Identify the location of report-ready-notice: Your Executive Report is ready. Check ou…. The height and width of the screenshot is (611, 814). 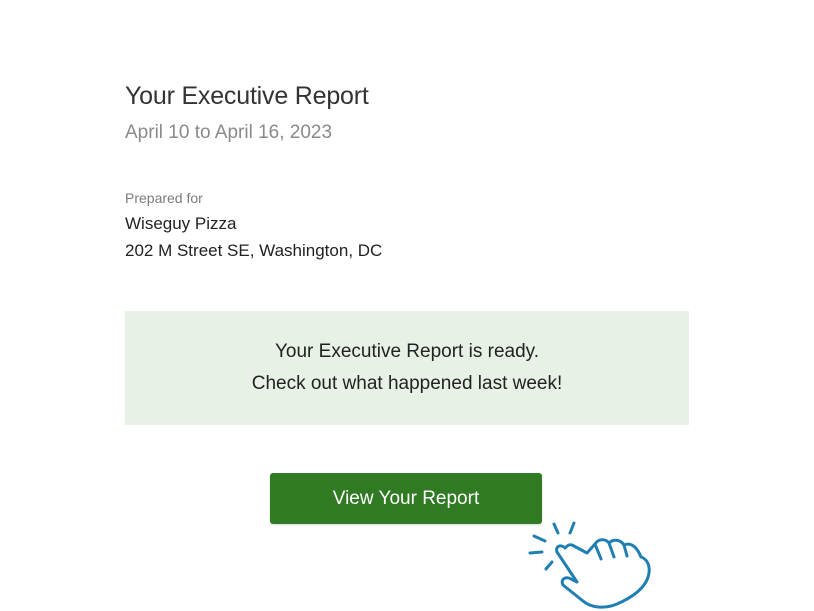
(407, 368).